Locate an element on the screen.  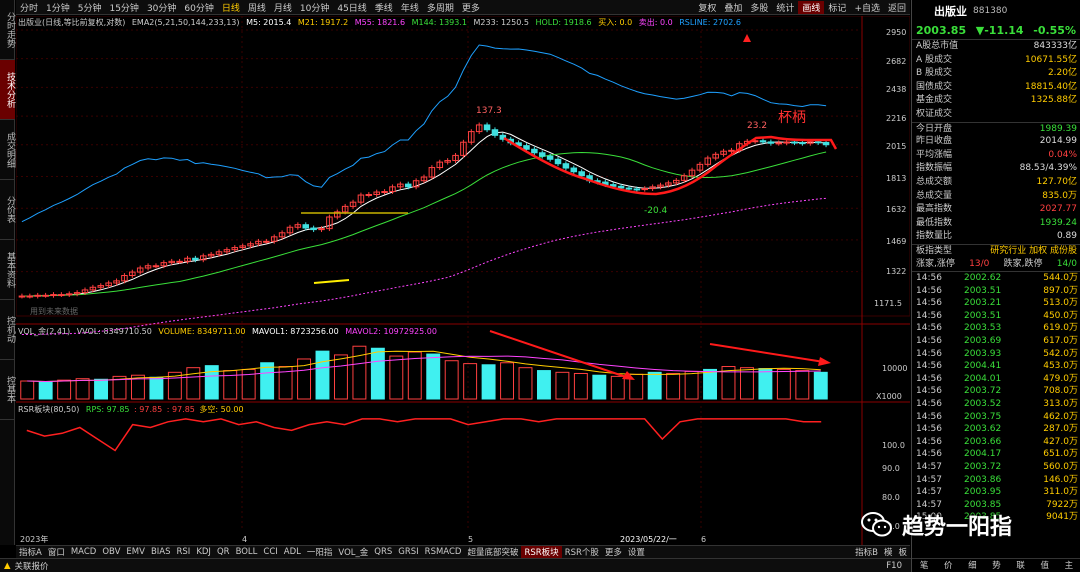
btab-rsr-stock: RSR个股 is located at coordinates (582, 552).